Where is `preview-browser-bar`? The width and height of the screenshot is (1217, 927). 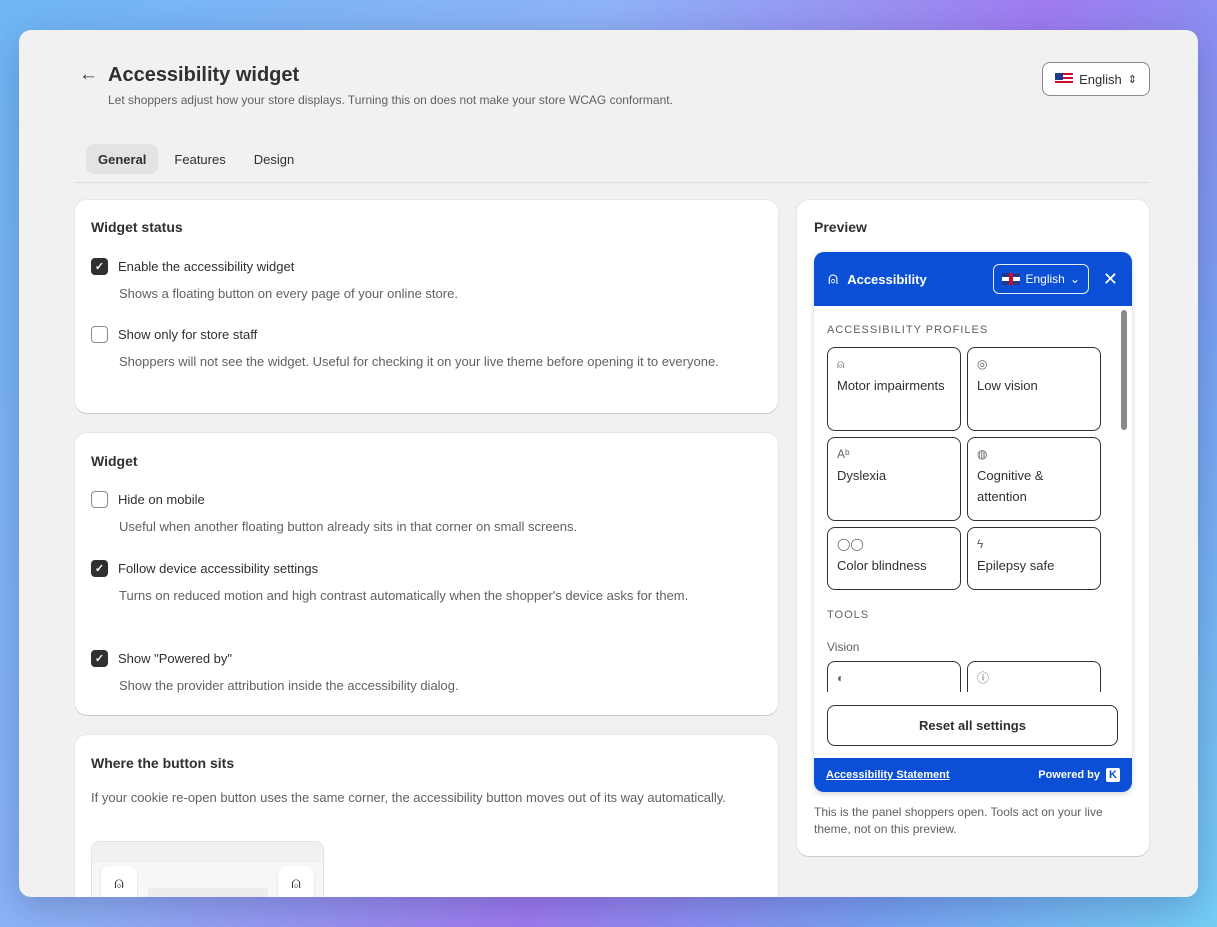 preview-browser-bar is located at coordinates (207, 852).